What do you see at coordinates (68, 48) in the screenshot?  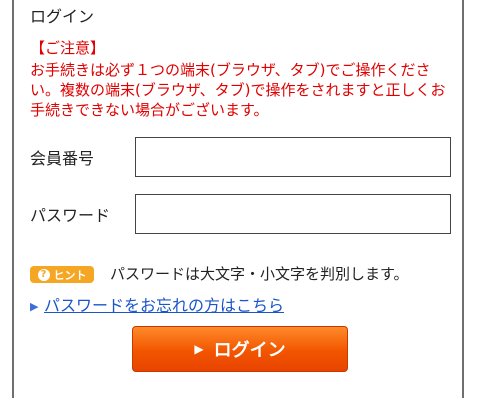 I see `notice-heading: 【ご注意】` at bounding box center [68, 48].